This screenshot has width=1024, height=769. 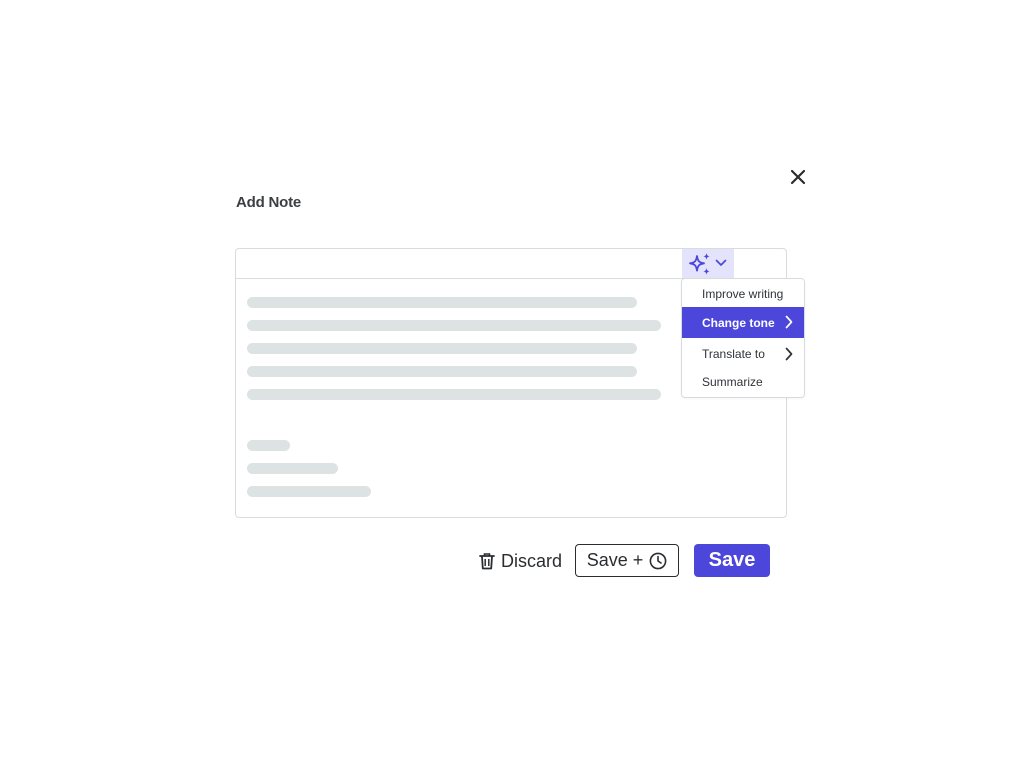 I want to click on editor-toolbar, so click(x=511, y=264).